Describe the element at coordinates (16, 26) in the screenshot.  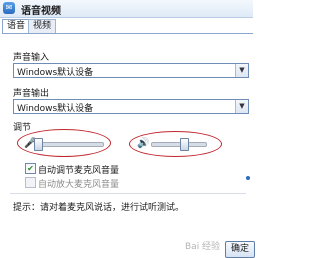
I see `tab-voice: 语音` at that location.